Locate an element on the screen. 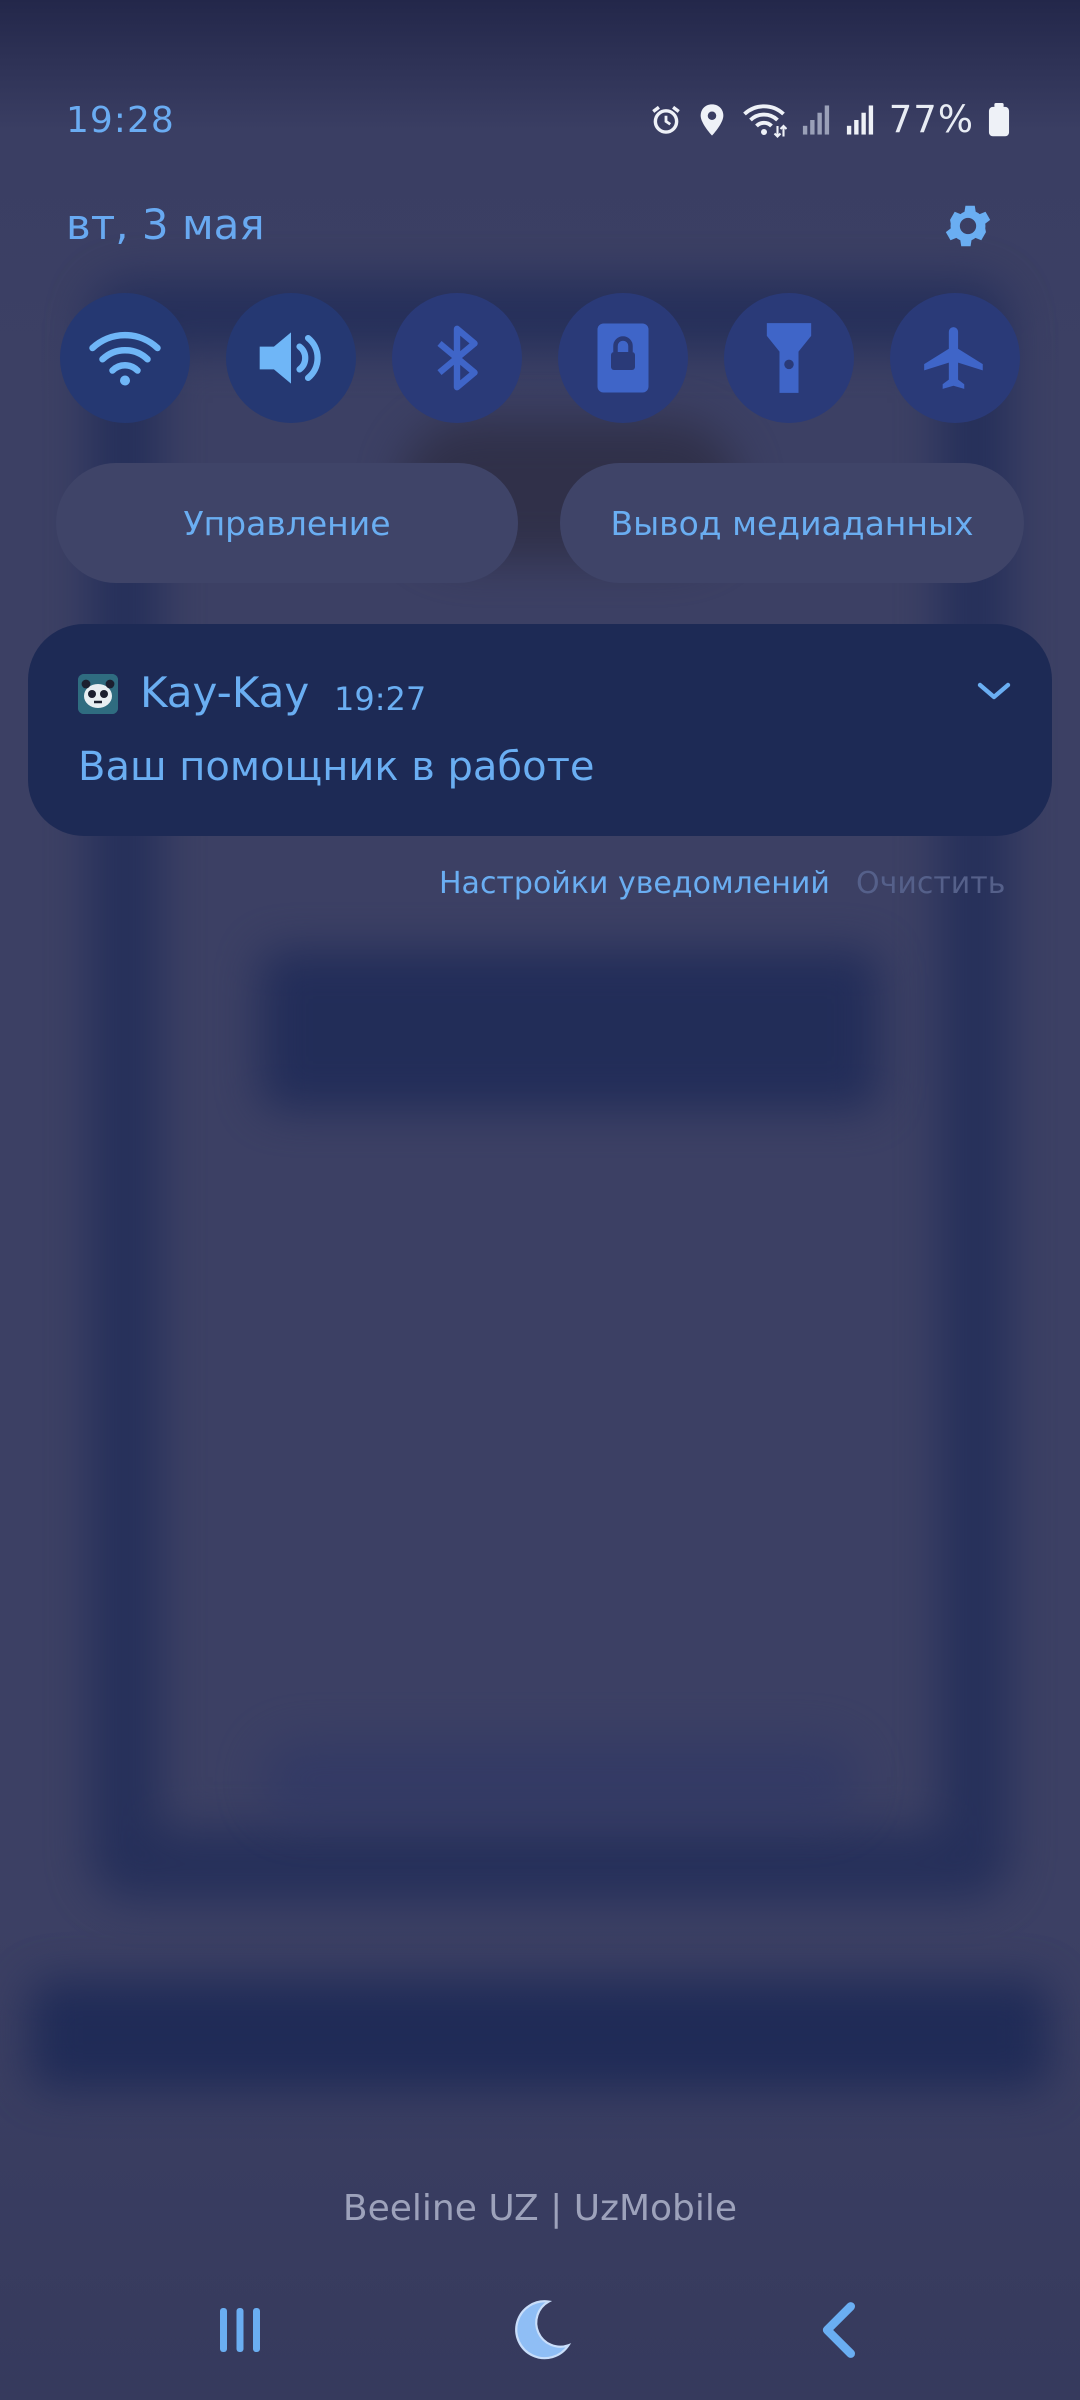 This screenshot has width=1080, height=2400. signal-sim2-icon is located at coordinates (860, 120).